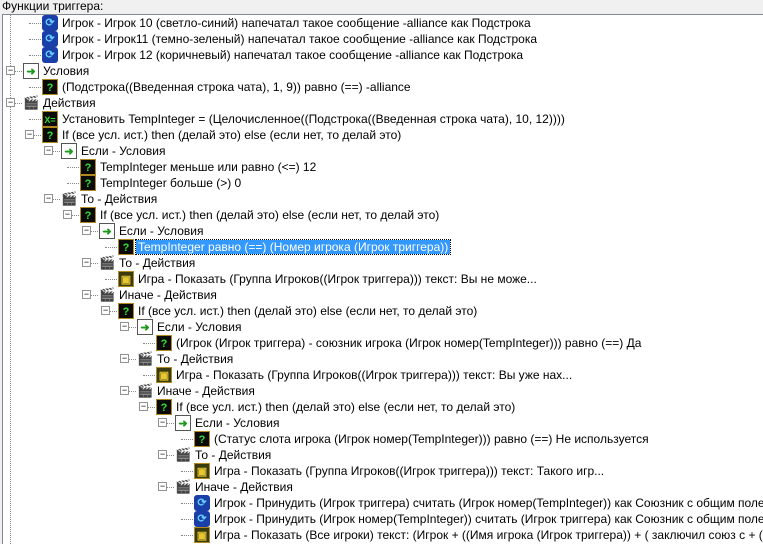 The image size is (763, 544). Describe the element at coordinates (69, 198) in the screenshot. I see `action-folder-icon: 🎬` at that location.